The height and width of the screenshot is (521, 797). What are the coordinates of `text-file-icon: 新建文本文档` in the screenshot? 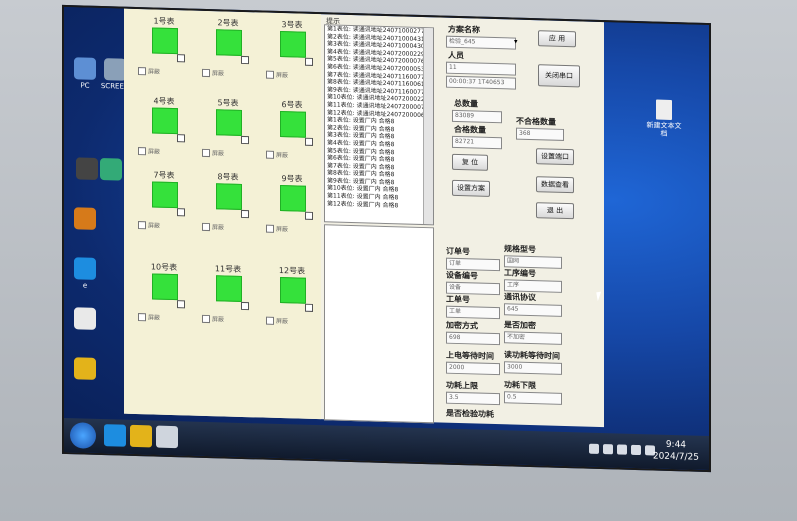 It's located at (664, 118).